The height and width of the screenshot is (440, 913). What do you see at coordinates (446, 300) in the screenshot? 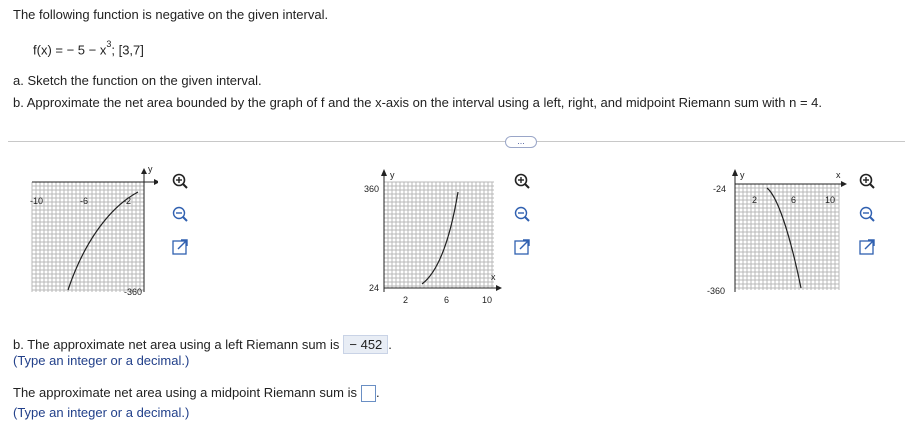
I see `graph-2-tick: 6` at bounding box center [446, 300].